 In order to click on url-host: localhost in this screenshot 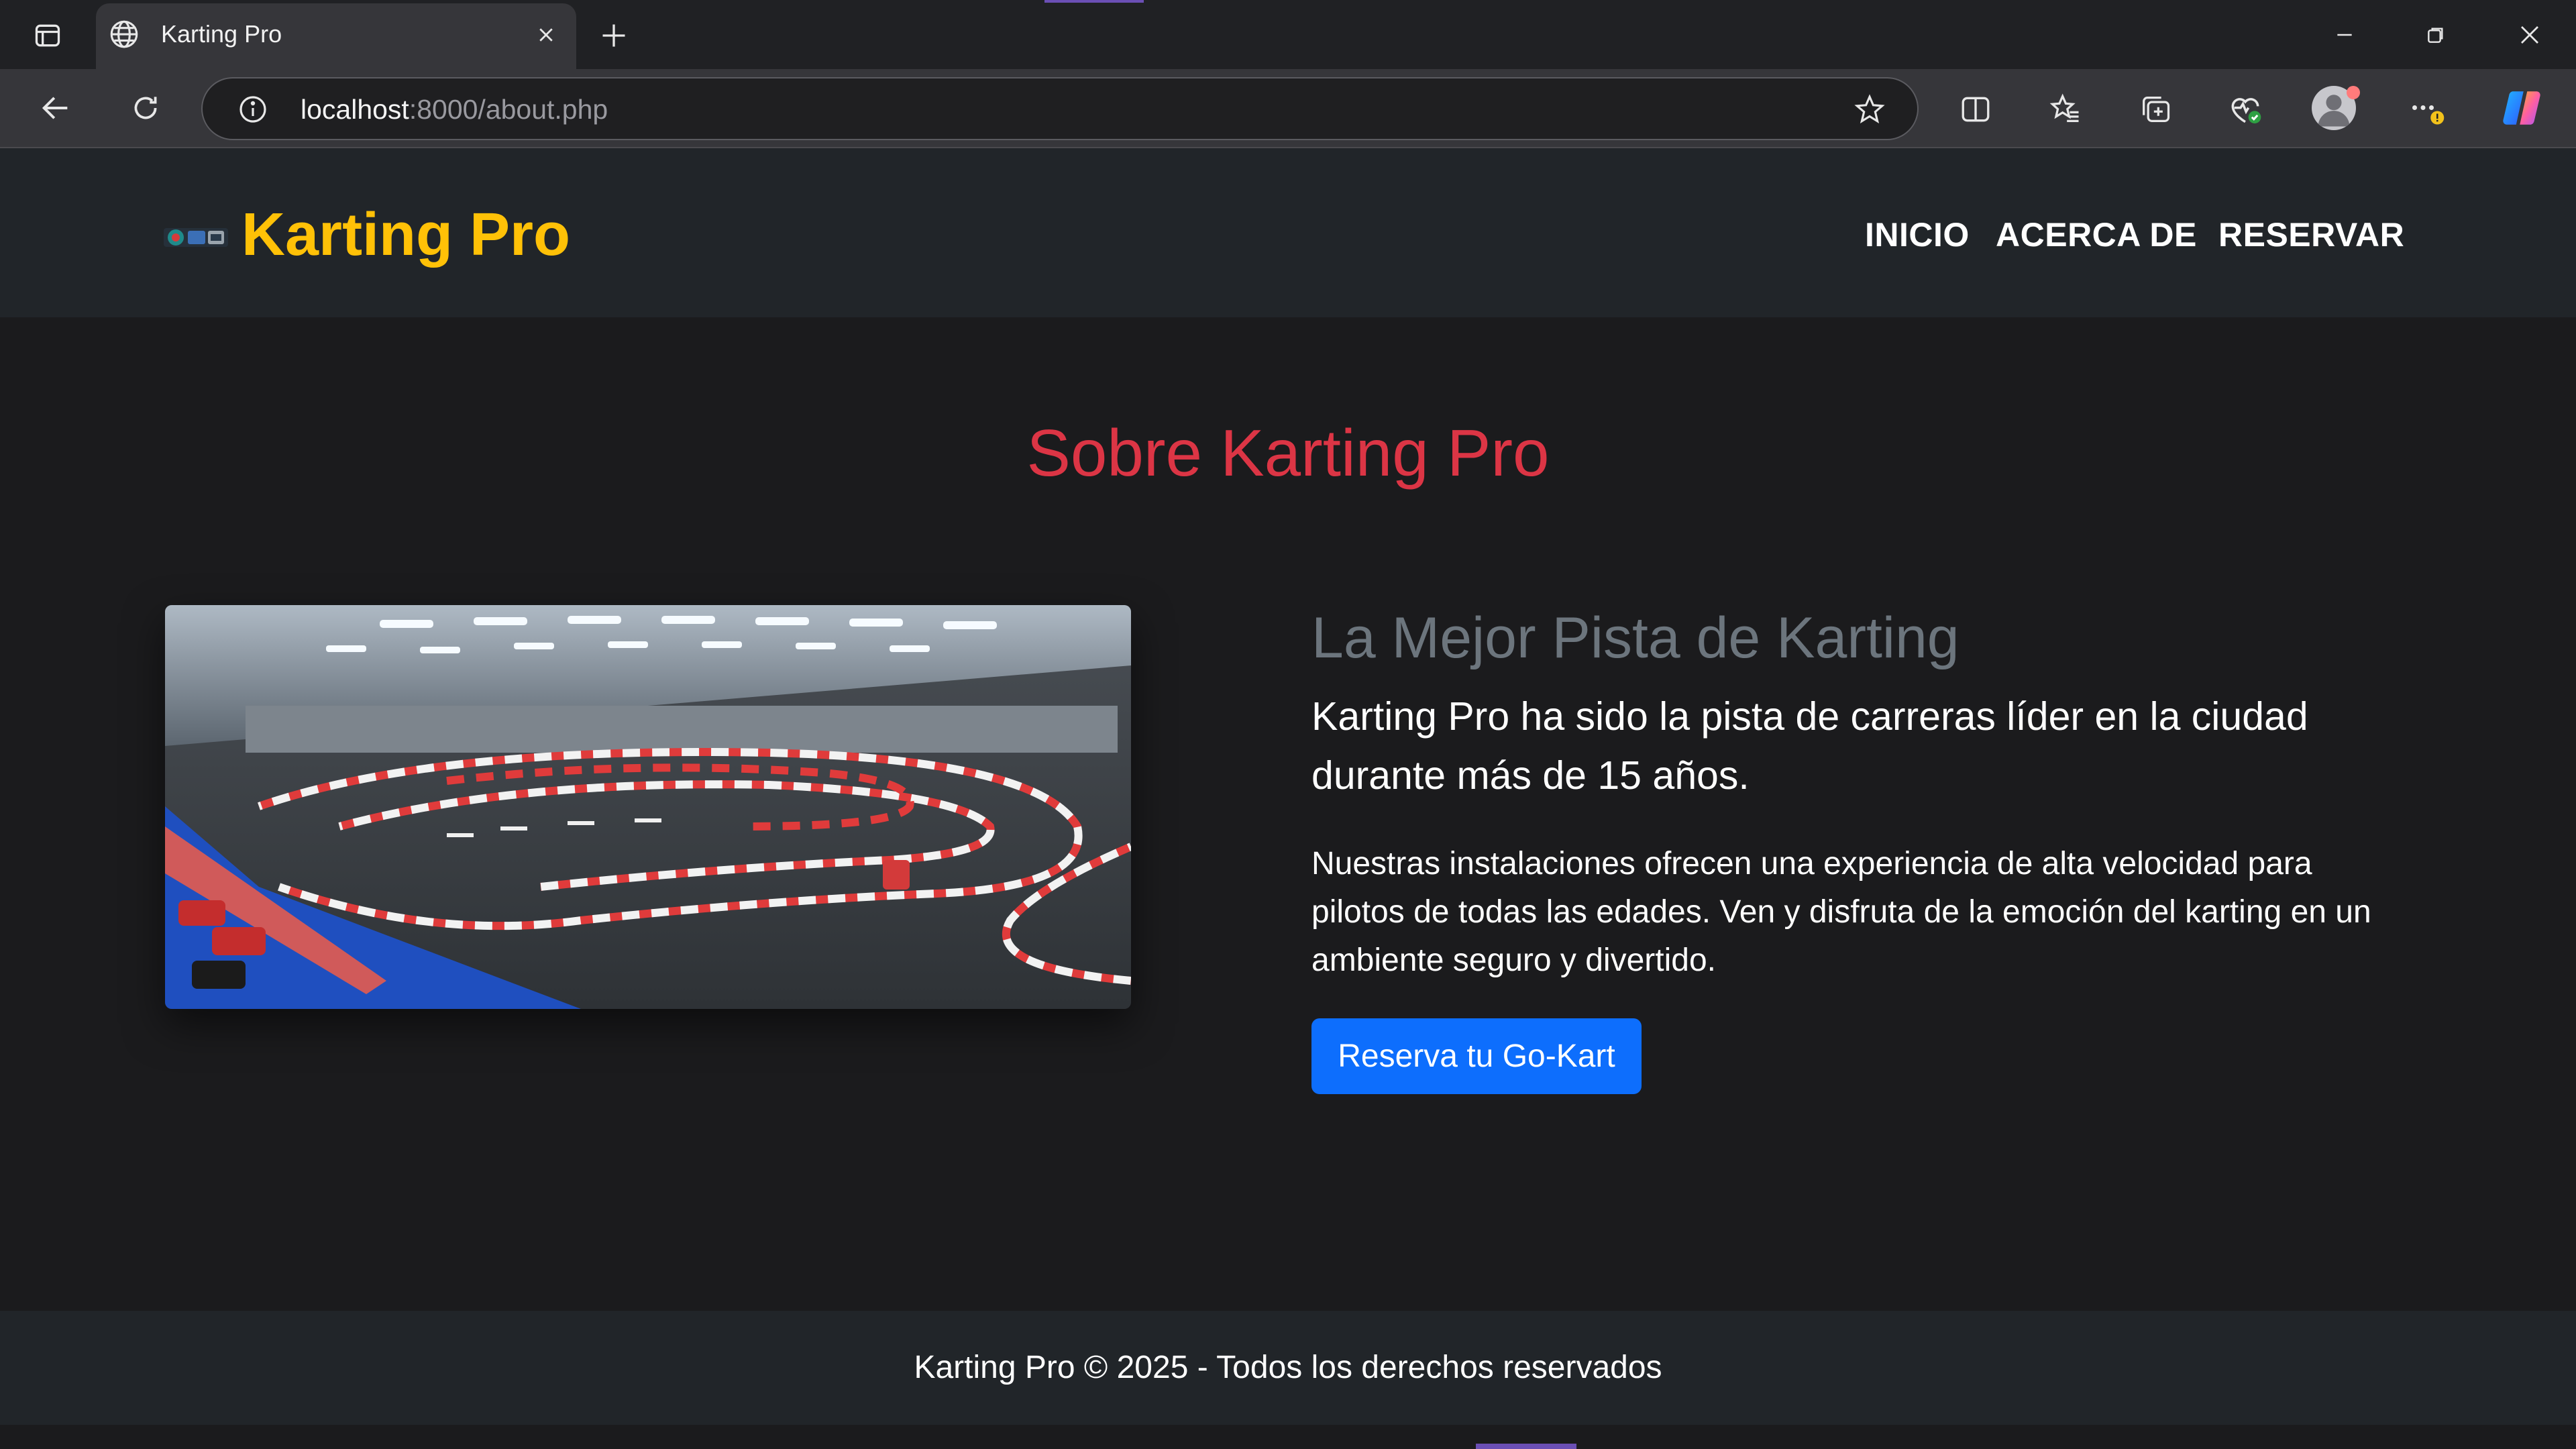, I will do `click(355, 109)`.